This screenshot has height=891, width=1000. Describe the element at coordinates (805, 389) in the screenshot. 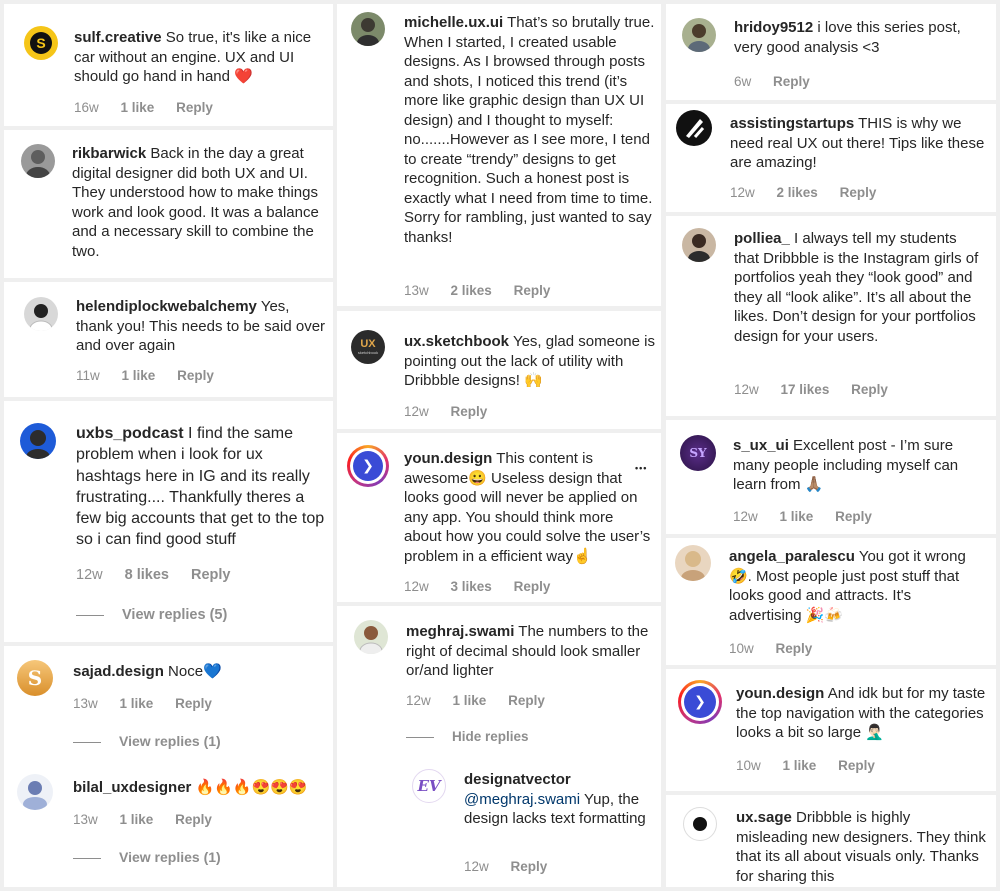

I see `comment-likes: 17 likes` at that location.